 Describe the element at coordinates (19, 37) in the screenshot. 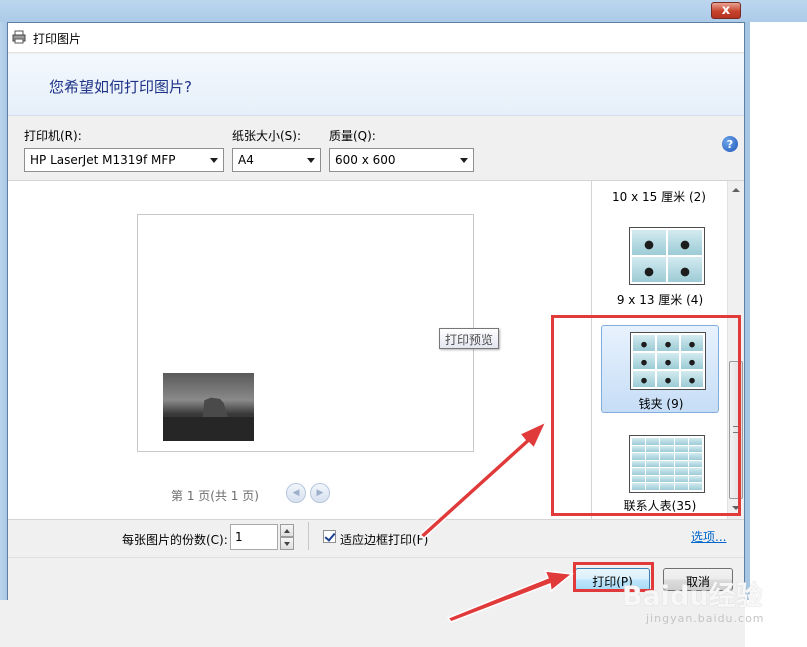

I see `printer-icon` at that location.